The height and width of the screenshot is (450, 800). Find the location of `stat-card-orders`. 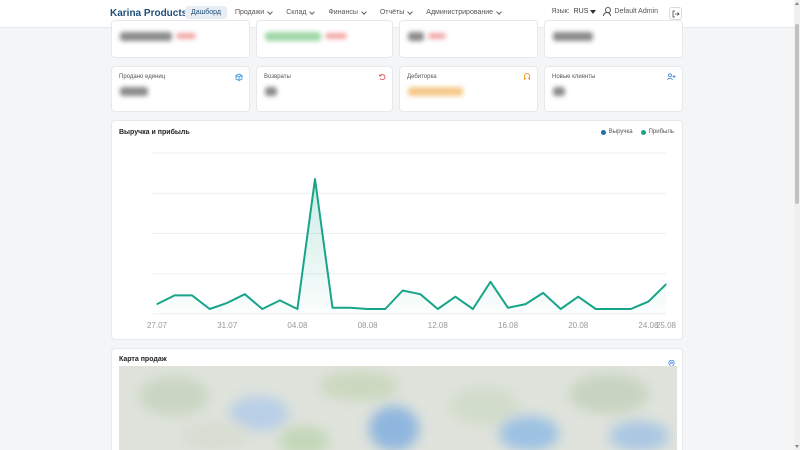

stat-card-orders is located at coordinates (468, 39).